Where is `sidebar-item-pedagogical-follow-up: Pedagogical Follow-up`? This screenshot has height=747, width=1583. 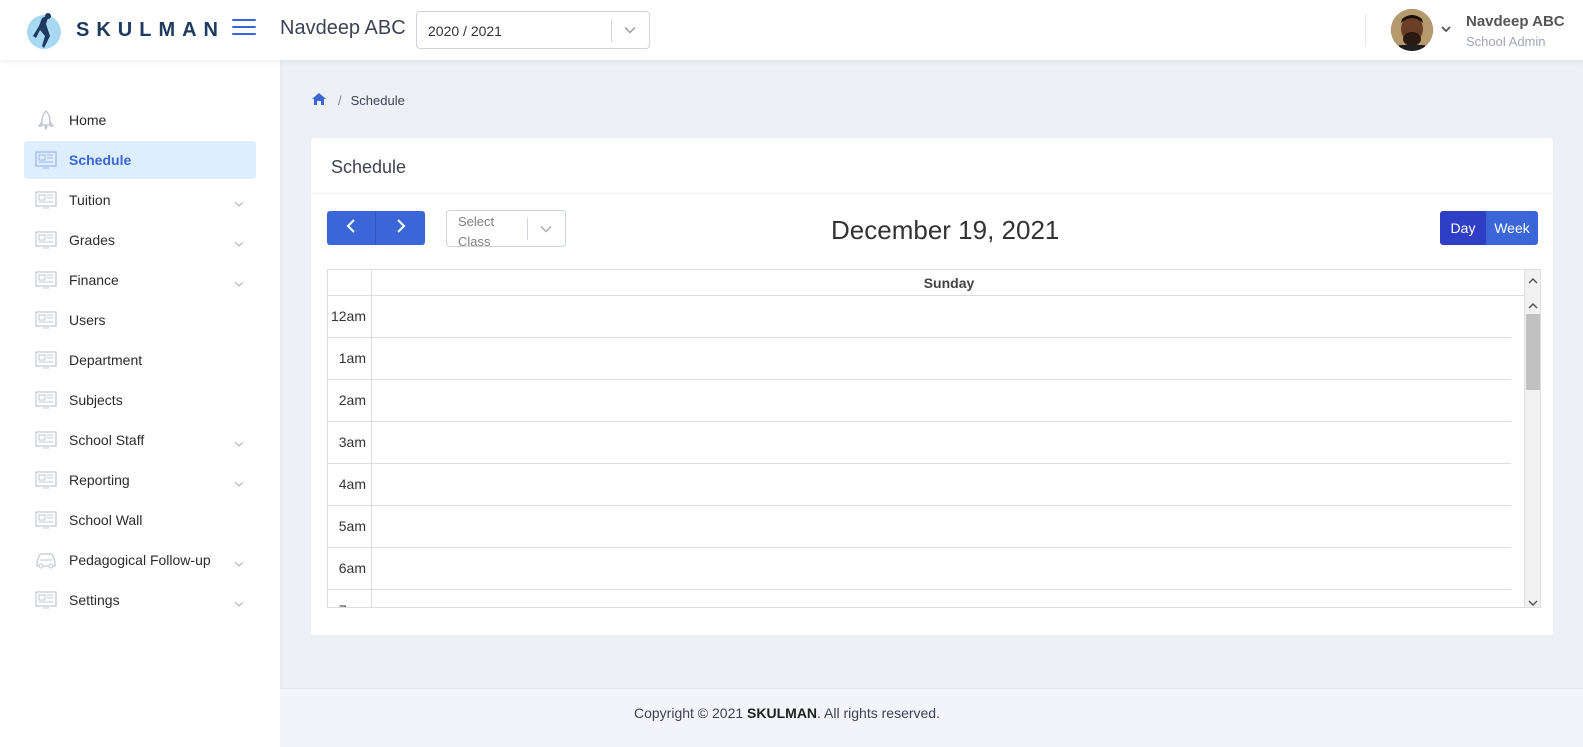 sidebar-item-pedagogical-follow-up: Pedagogical Follow-up is located at coordinates (140, 560).